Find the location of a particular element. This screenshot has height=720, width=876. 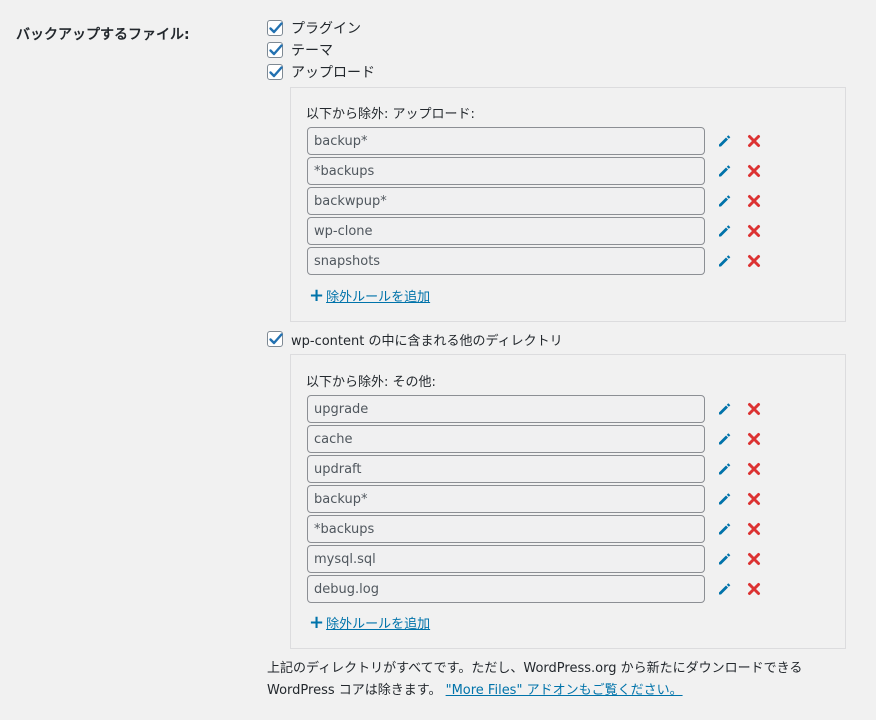

exclusion-rule-input: debug.log is located at coordinates (506, 589).